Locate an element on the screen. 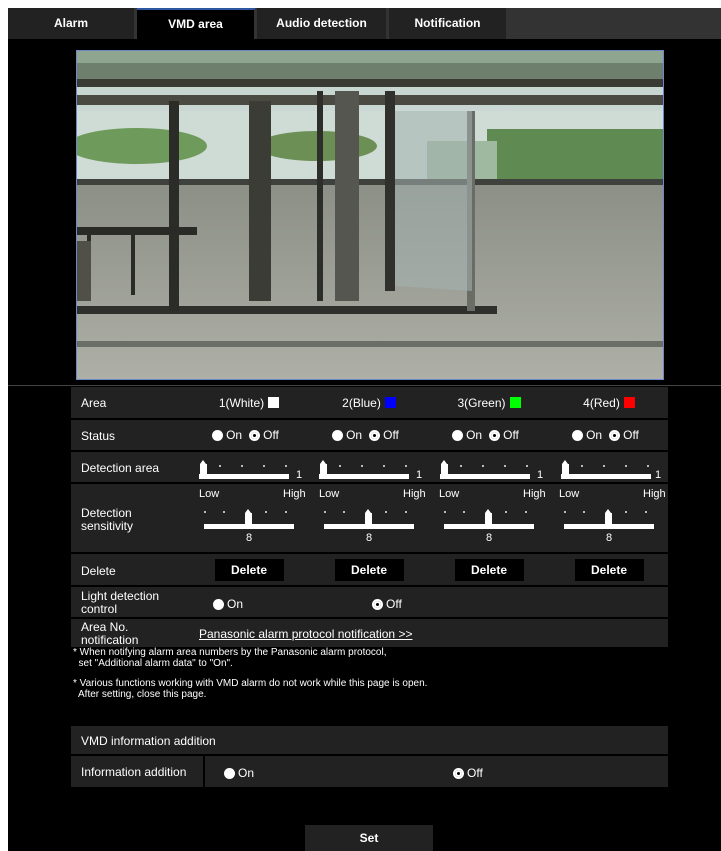  delete-row: Delete Delete Delete Delete Delete is located at coordinates (369, 570).